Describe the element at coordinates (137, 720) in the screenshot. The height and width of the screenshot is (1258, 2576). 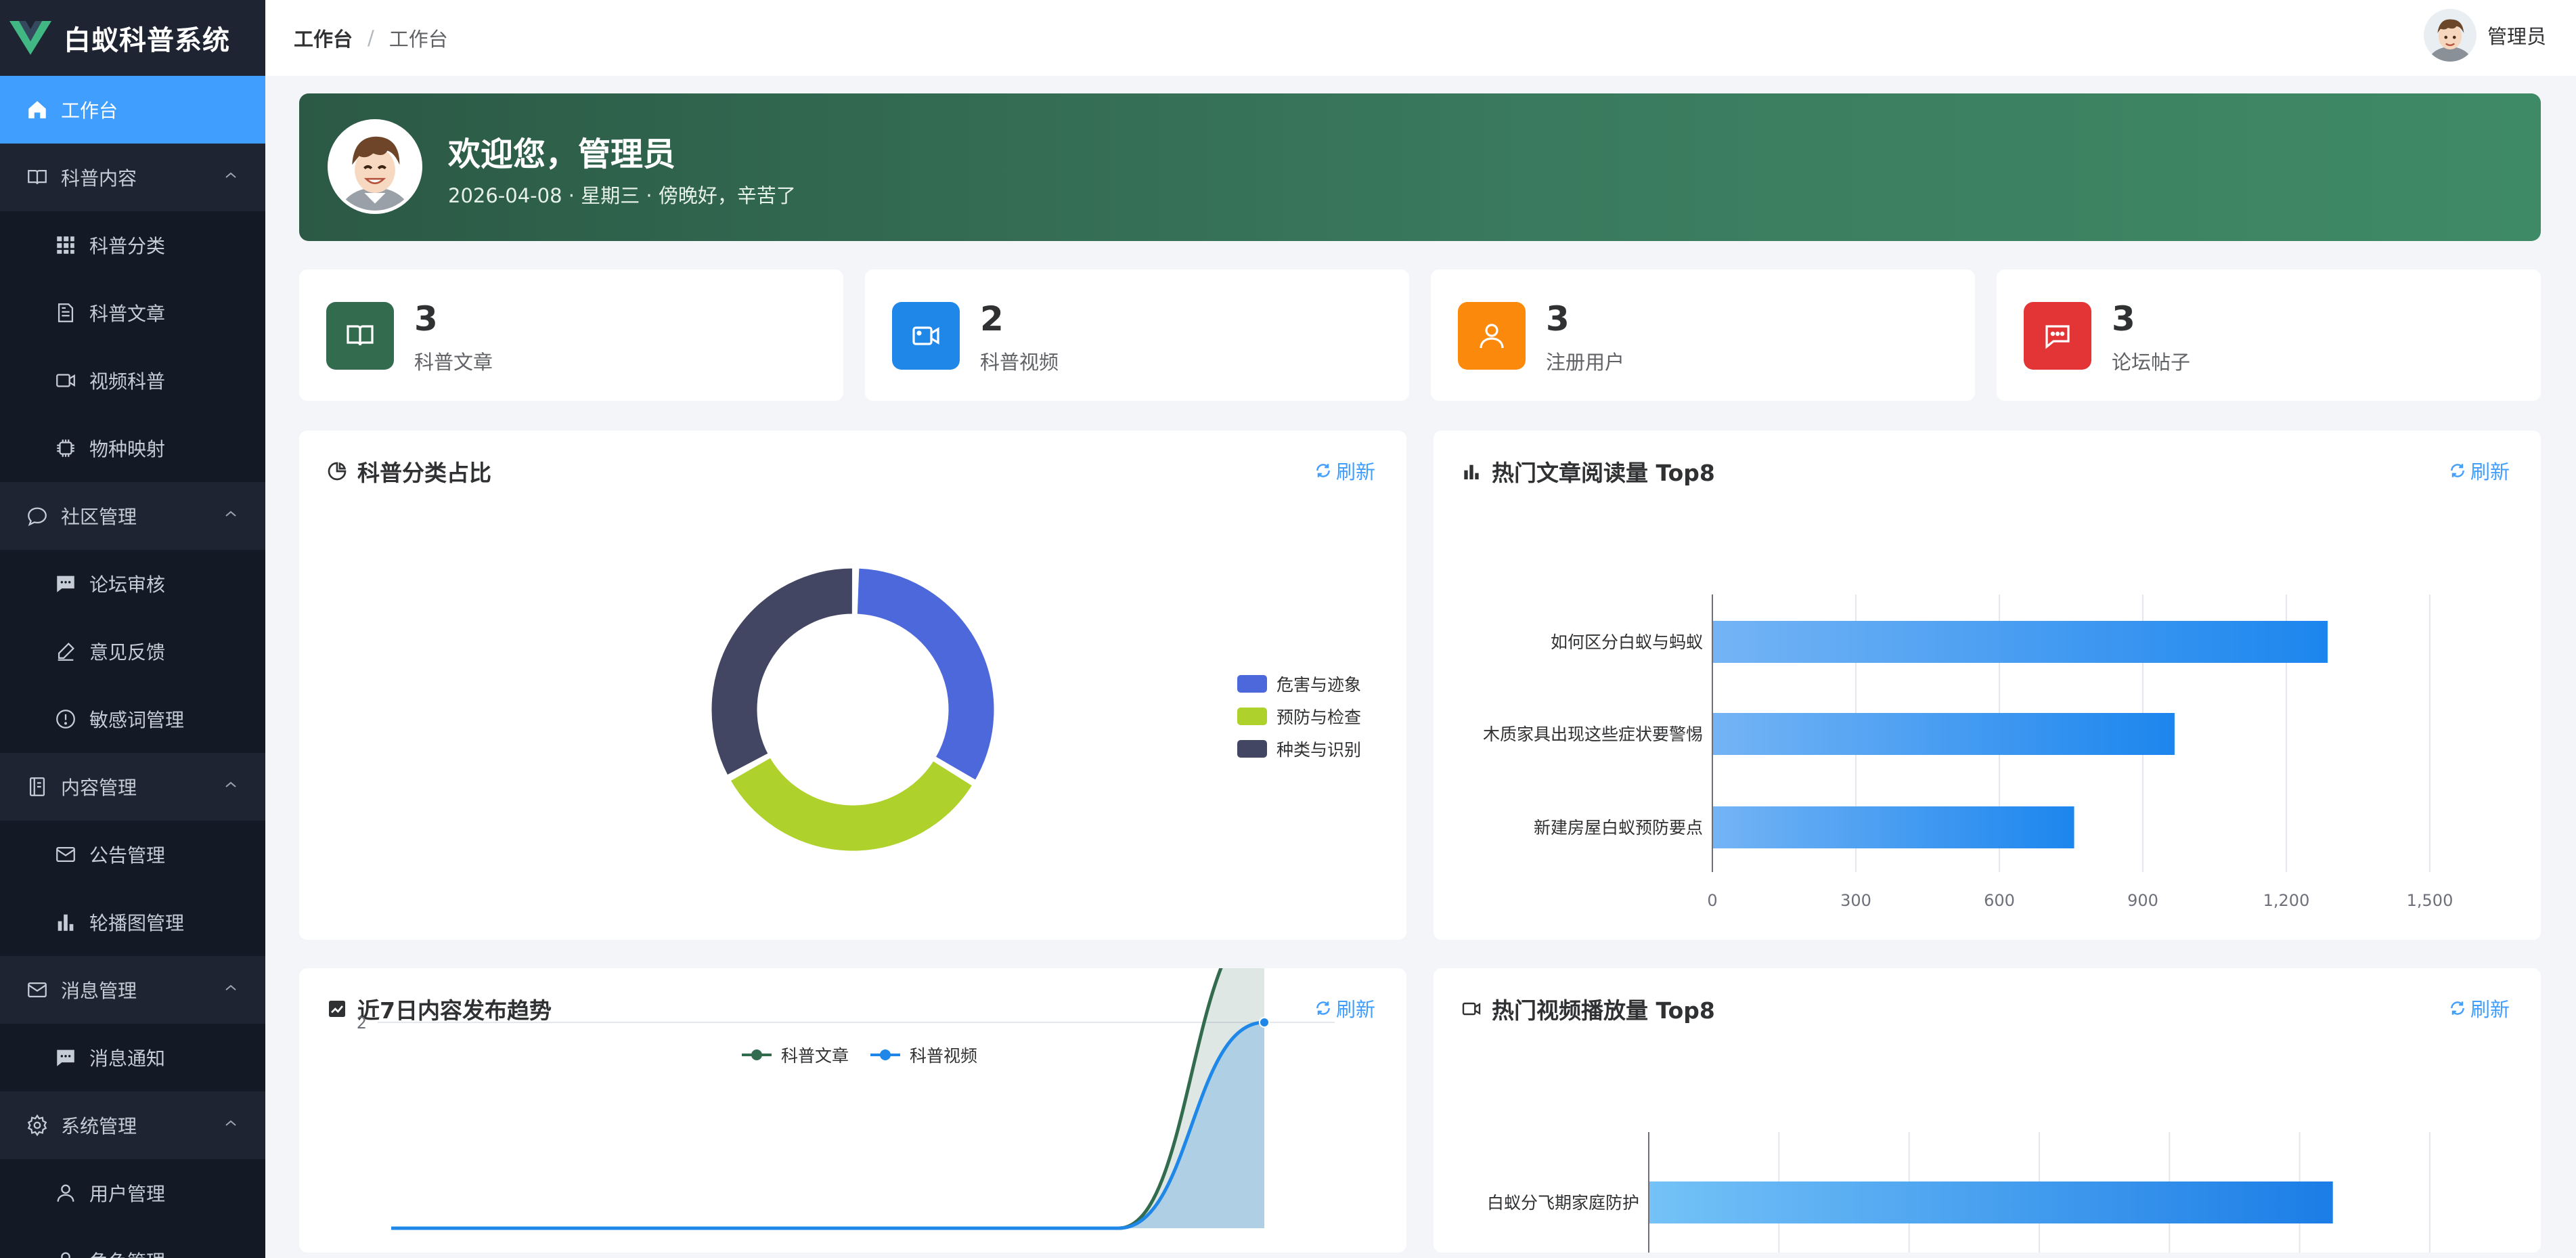
I see `sidebar-item-label: 敏感词管理` at that location.